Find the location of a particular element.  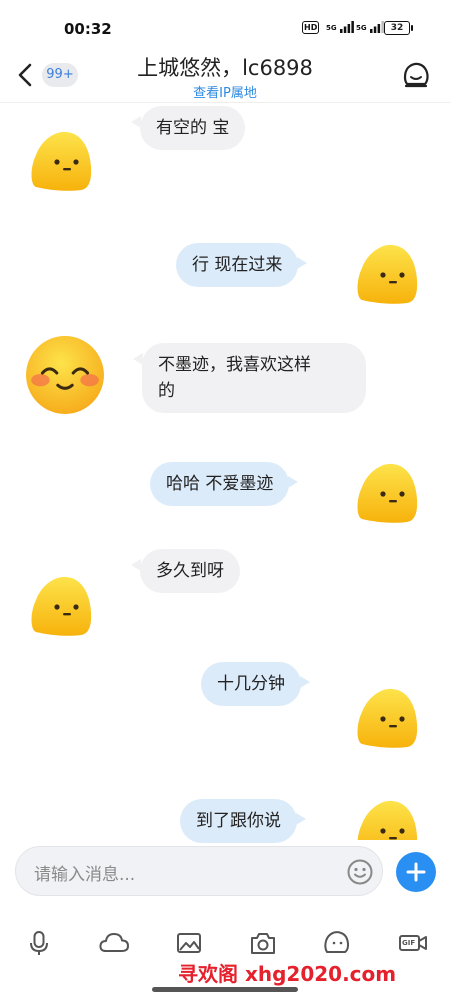

message-bubble-sent: 行 现在过来 is located at coordinates (242, 265).